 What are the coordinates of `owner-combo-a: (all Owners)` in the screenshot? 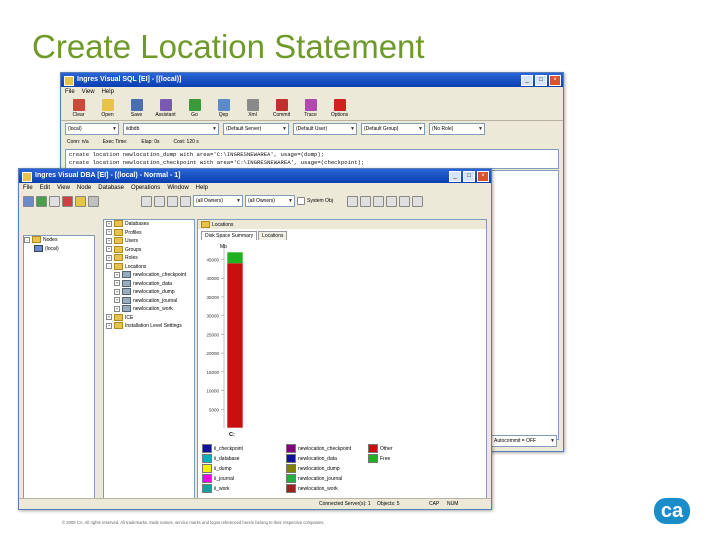 It's located at (218, 201).